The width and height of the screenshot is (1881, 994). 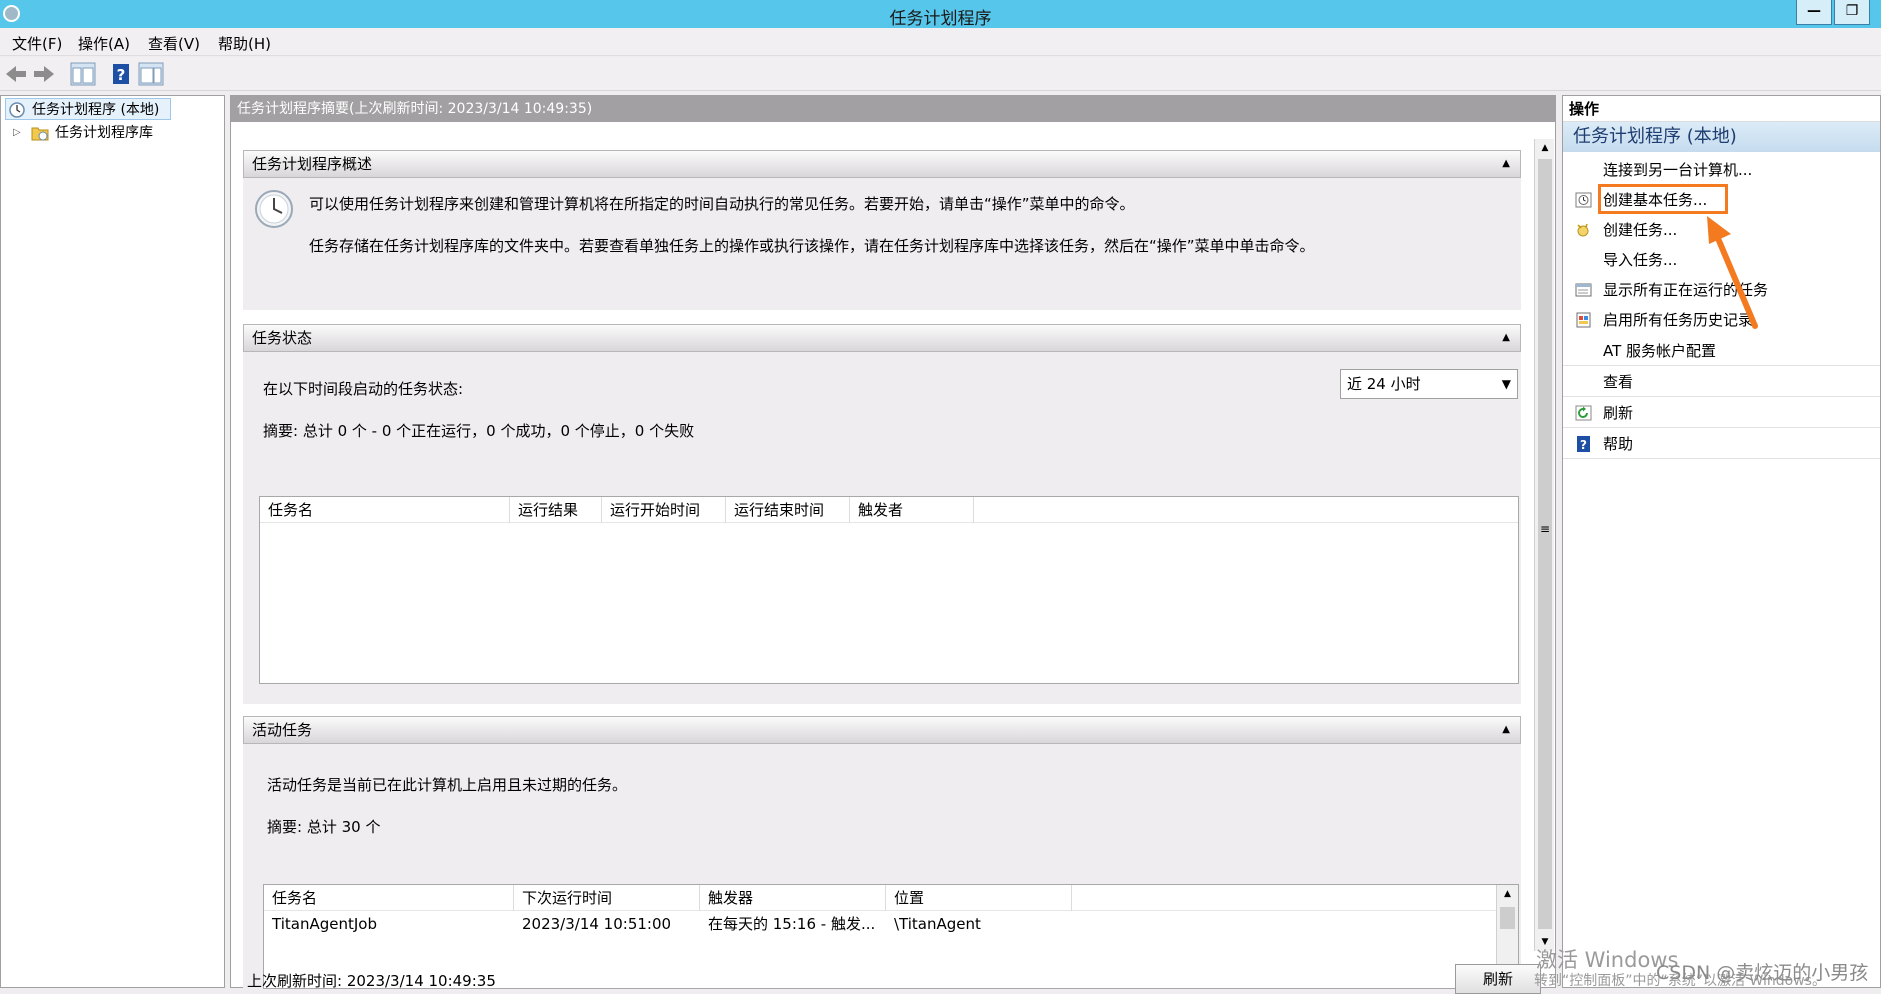 What do you see at coordinates (1762, 973) in the screenshot?
I see `csdn-watermark: CSDN @卖炫迈的小男孩` at bounding box center [1762, 973].